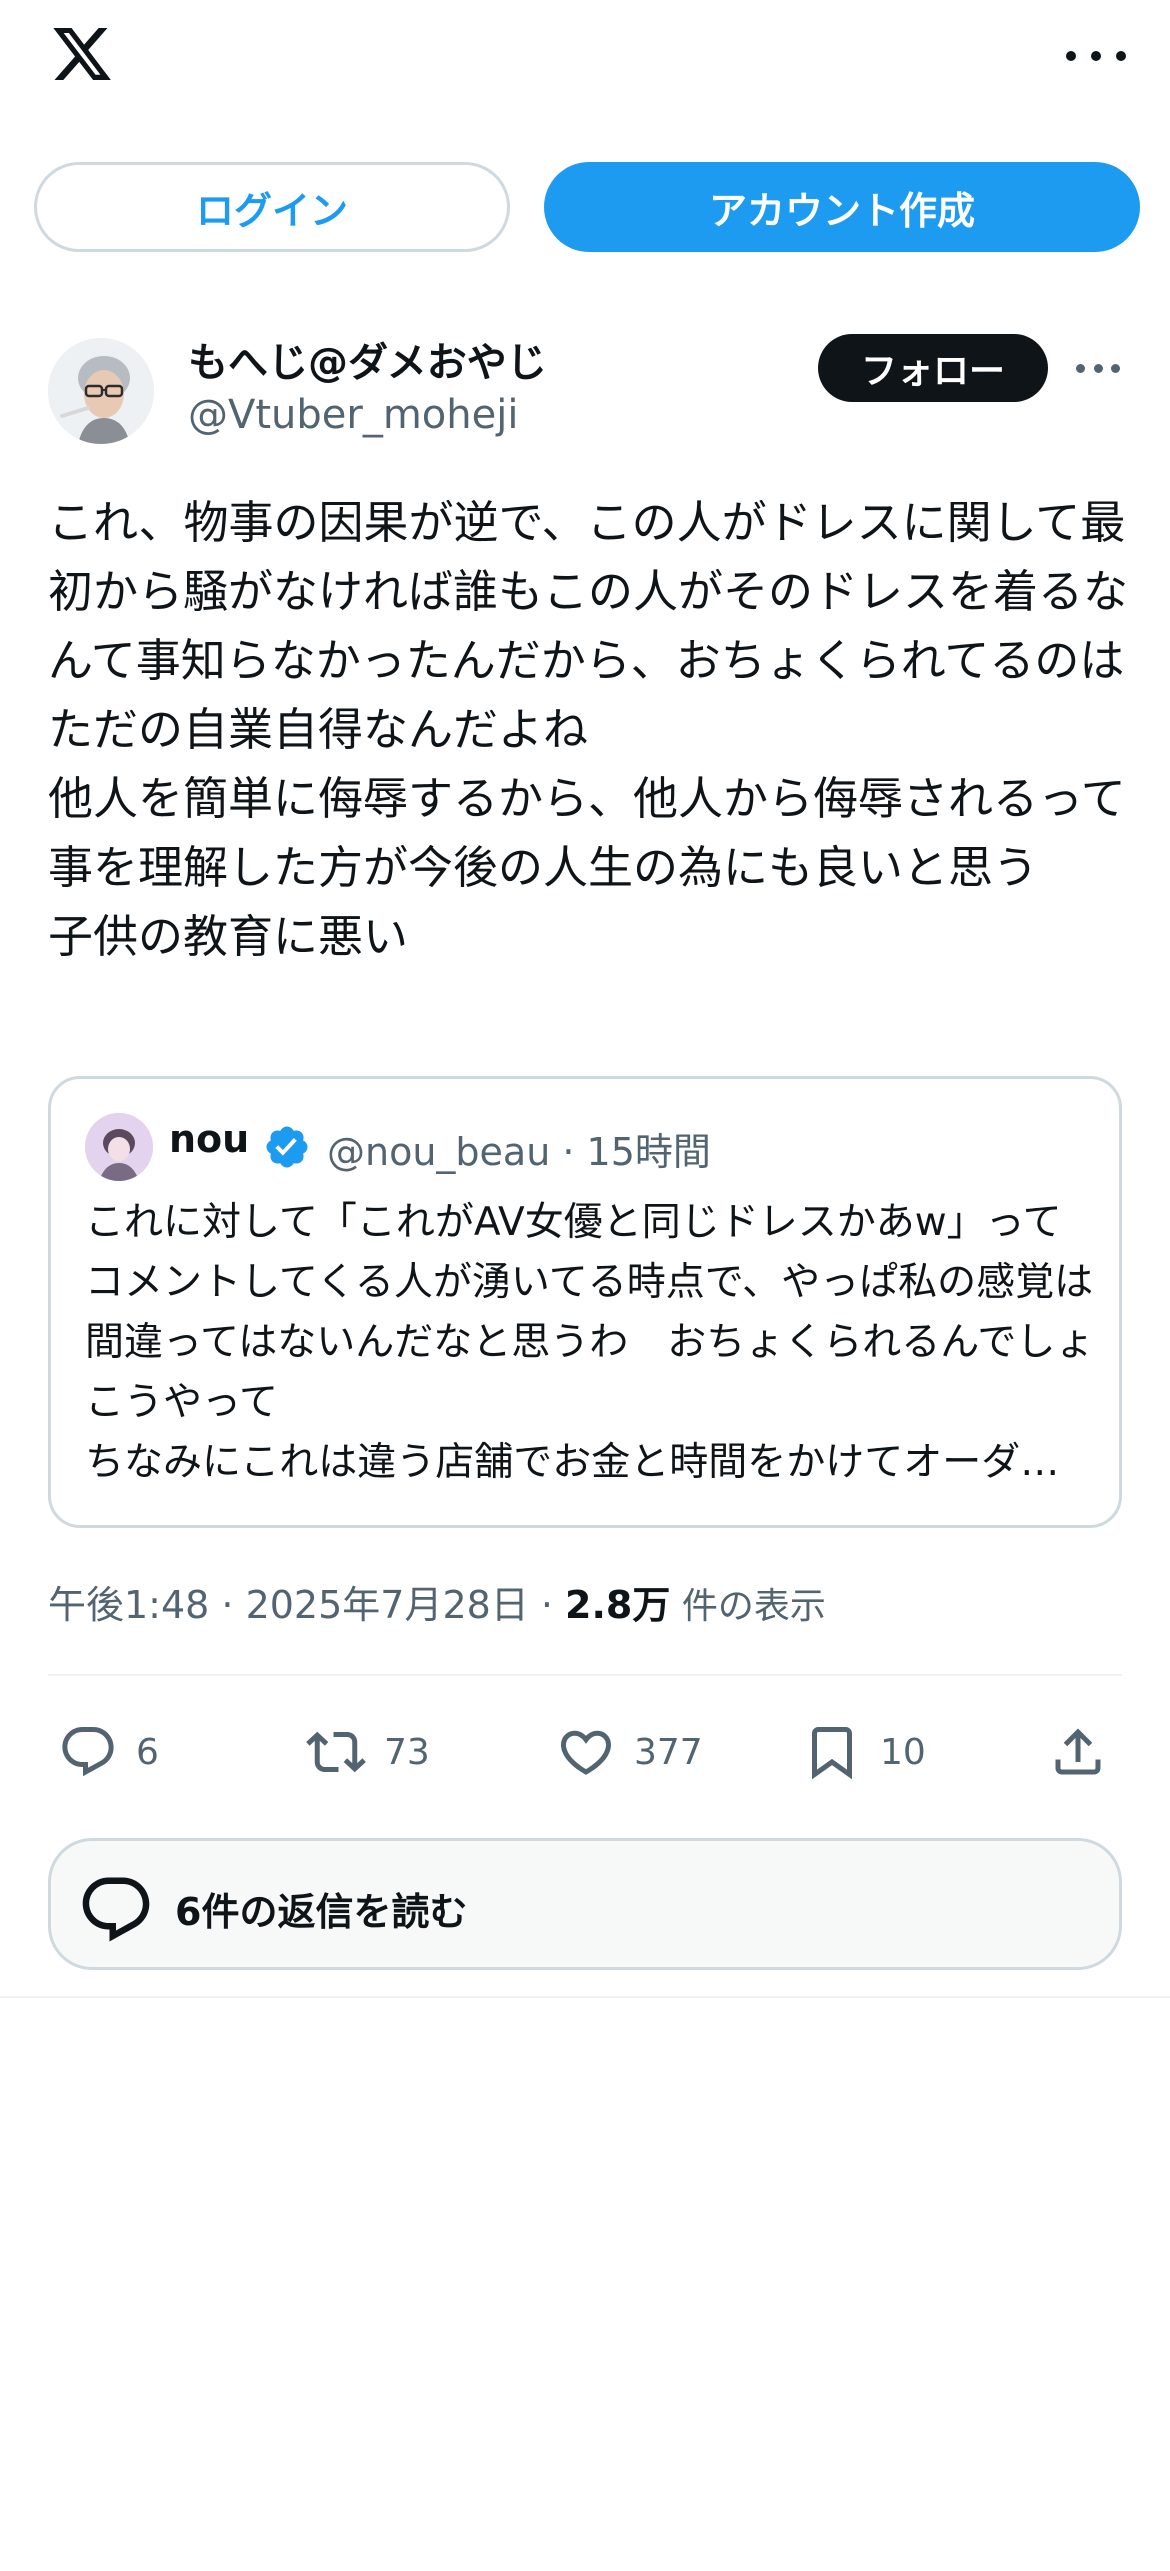 This screenshot has height=2571, width=1170. I want to click on login-button: ログイン, so click(272, 207).